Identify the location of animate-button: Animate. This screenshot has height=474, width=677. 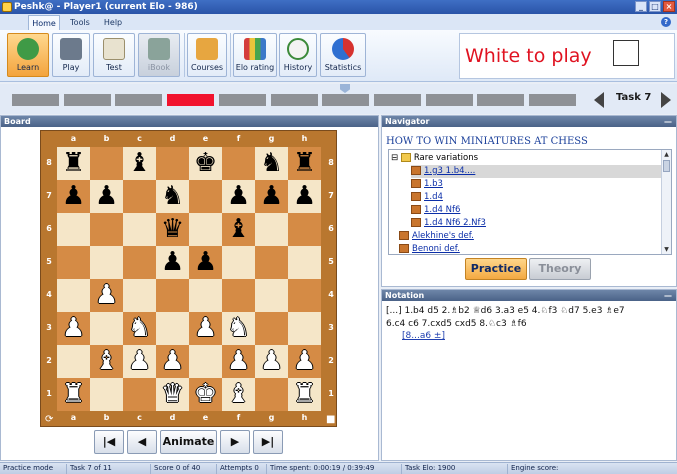
(188, 442).